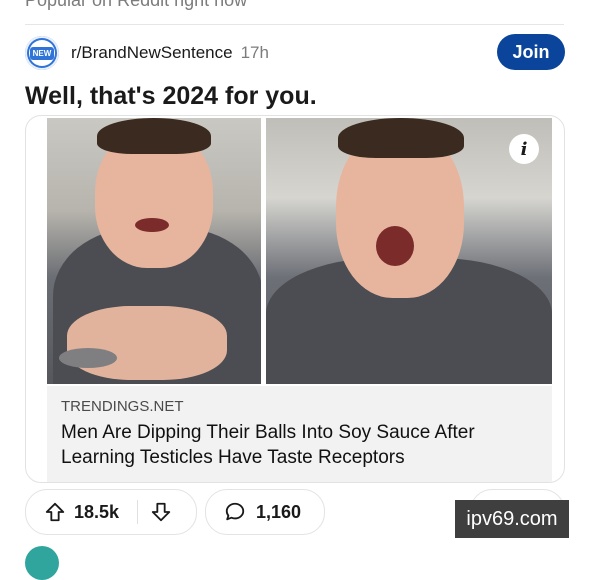  Describe the element at coordinates (136, 5) in the screenshot. I see `feed-header-label: Popular on Reddit right now` at that location.